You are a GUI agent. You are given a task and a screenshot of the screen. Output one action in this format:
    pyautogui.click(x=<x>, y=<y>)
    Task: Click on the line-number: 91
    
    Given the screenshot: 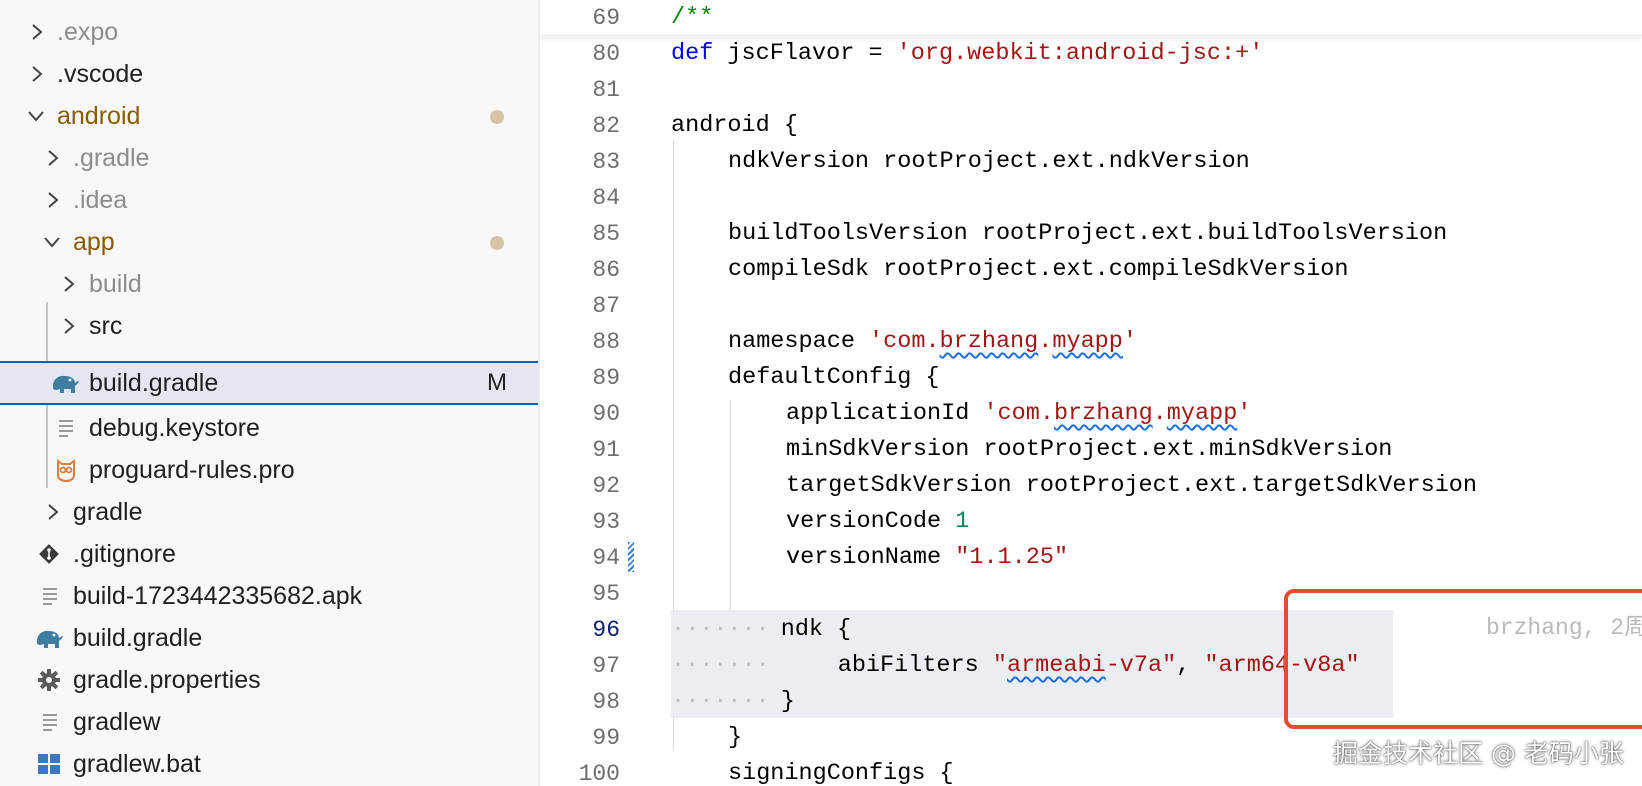 What is the action you would take?
    pyautogui.click(x=606, y=450)
    